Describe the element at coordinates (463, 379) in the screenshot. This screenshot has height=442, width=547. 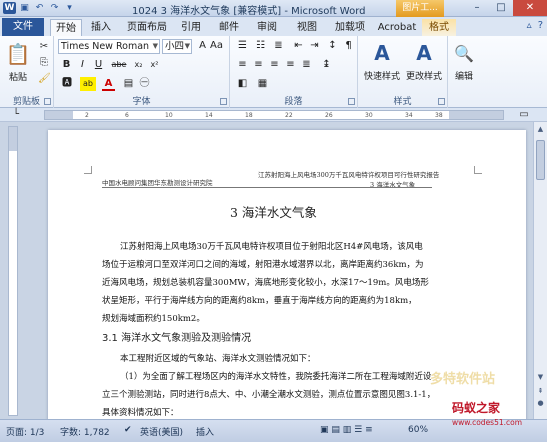
I see `watermark-faint: 多特软件站` at that location.